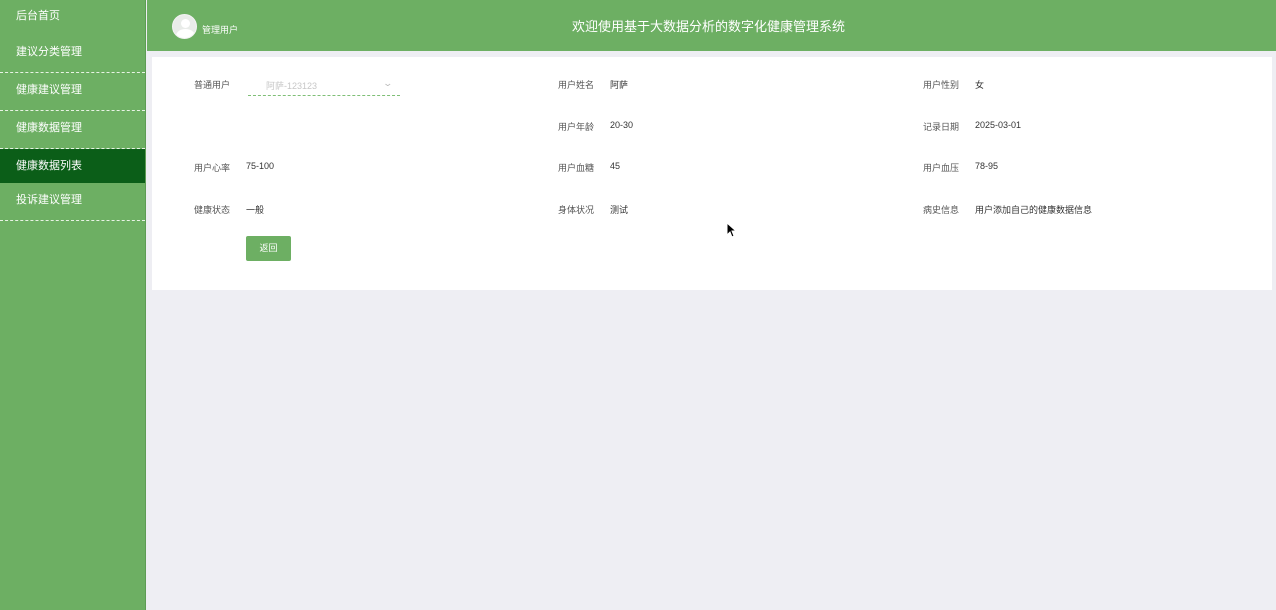 This screenshot has height=610, width=1276. Describe the element at coordinates (49, 128) in the screenshot. I see `sidebar-item-label: 健康数据管理` at that location.